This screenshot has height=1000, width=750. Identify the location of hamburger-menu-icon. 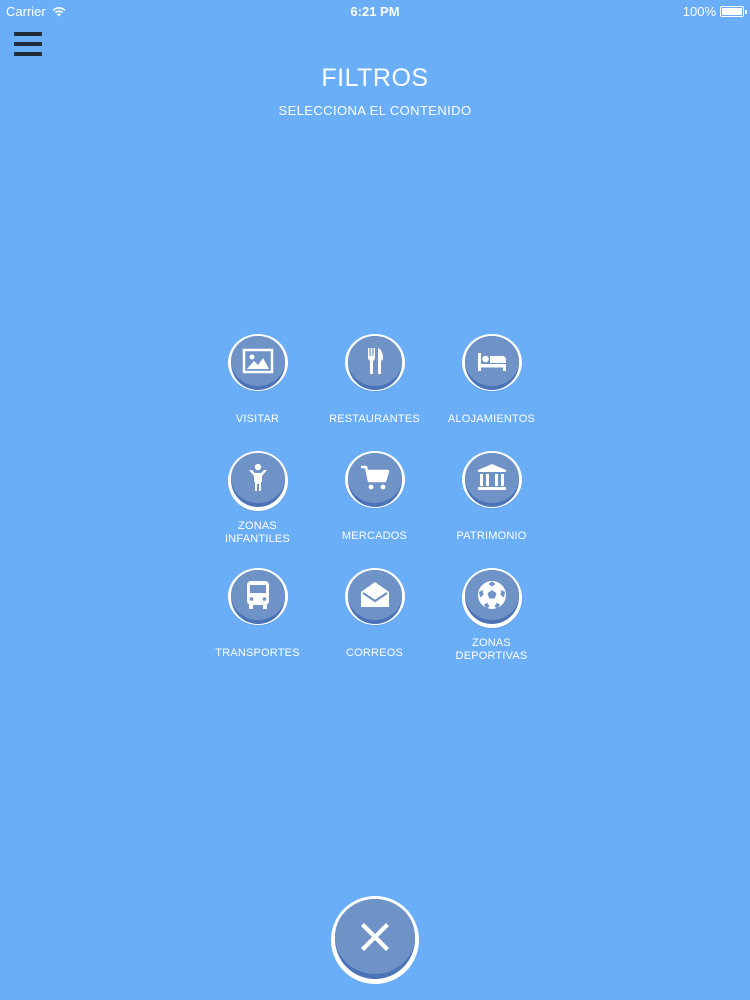
(28, 44).